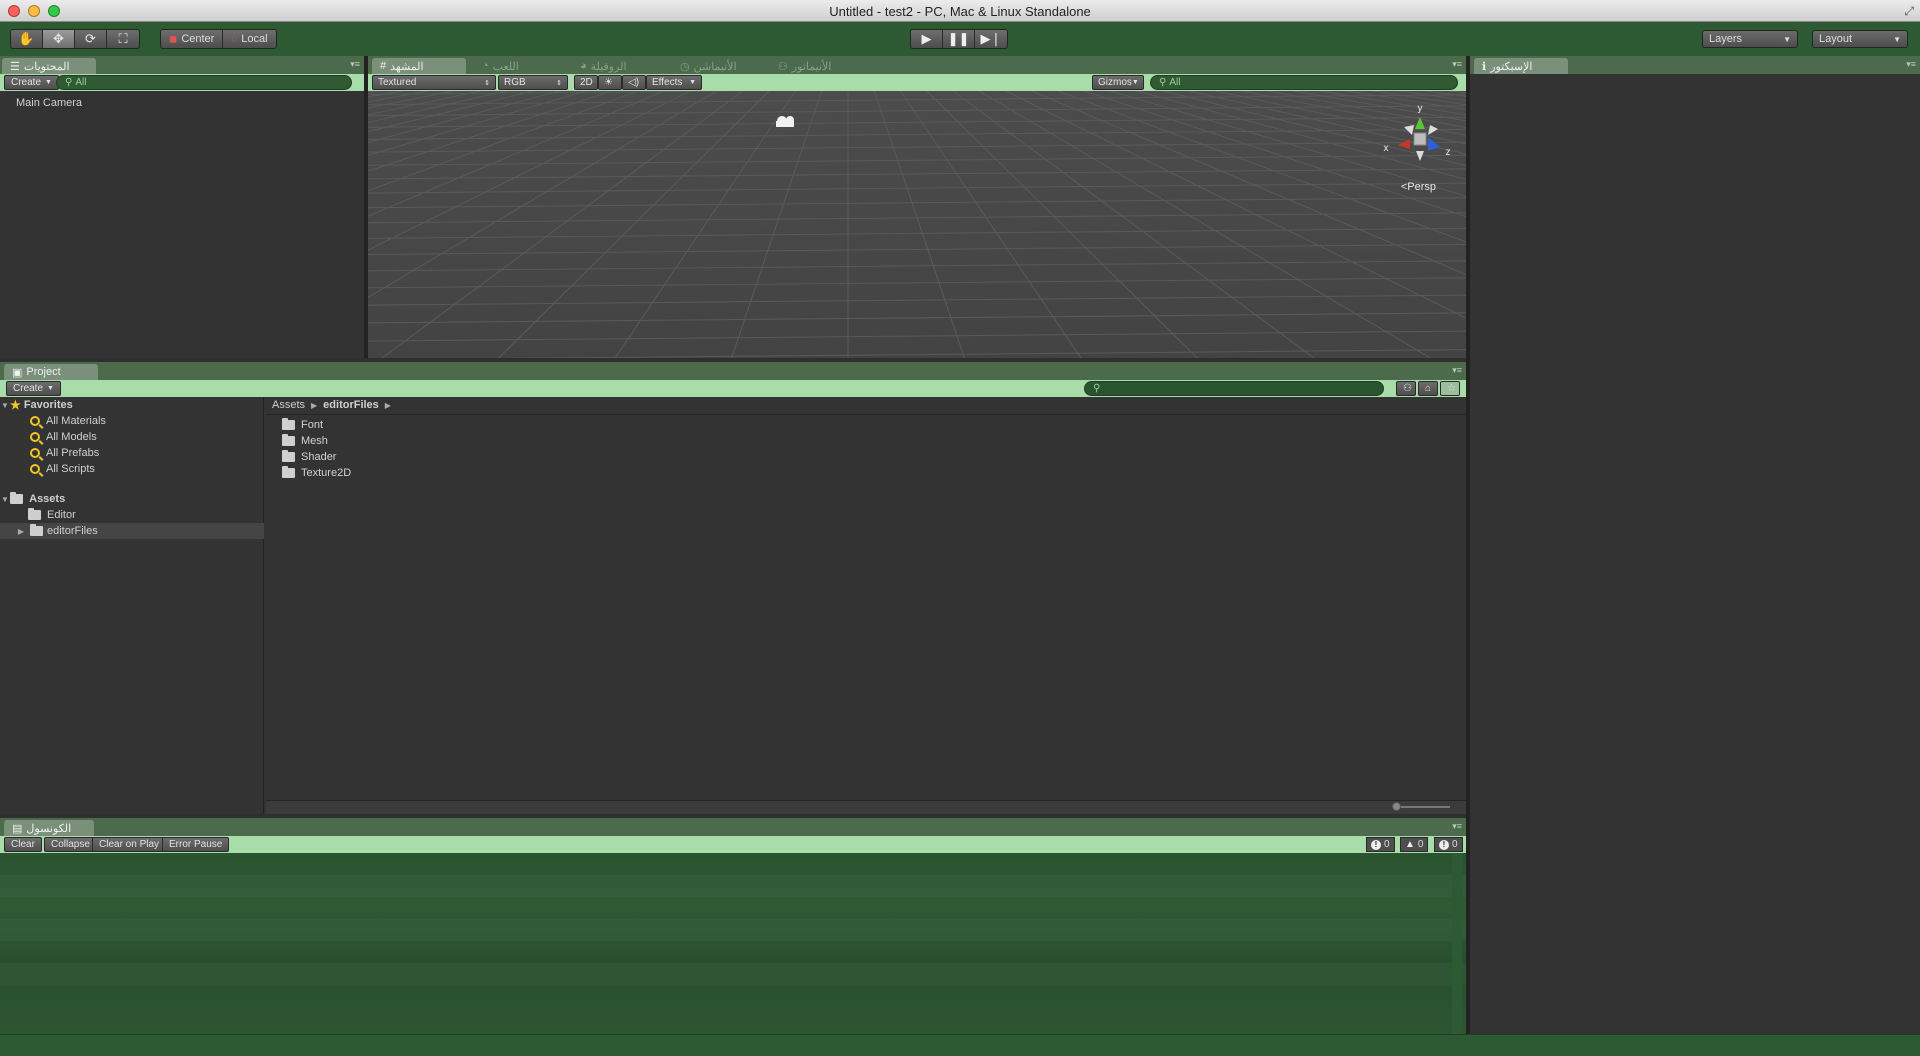 This screenshot has height=1056, width=1920. Describe the element at coordinates (1448, 844) in the screenshot. I see `message-count-toggle: ! 0` at that location.